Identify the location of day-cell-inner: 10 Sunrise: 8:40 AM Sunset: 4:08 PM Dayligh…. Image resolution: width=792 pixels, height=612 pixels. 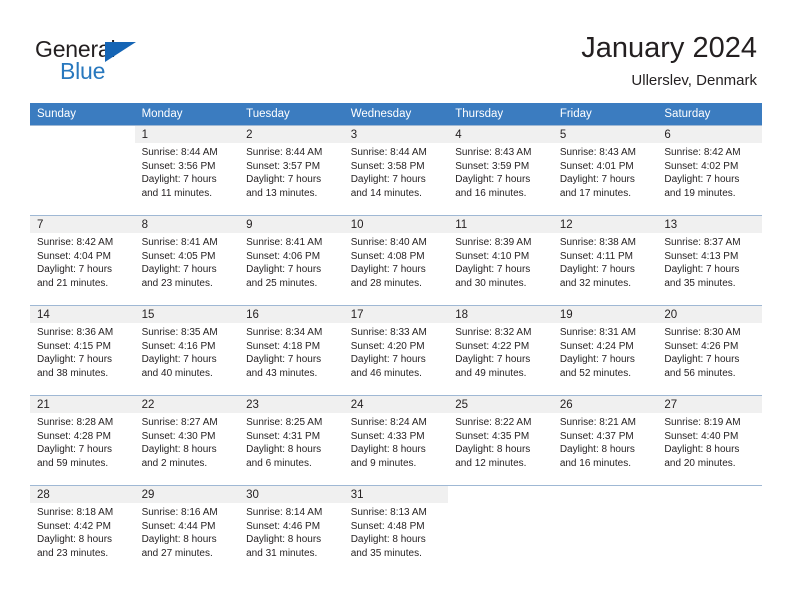
(396, 260).